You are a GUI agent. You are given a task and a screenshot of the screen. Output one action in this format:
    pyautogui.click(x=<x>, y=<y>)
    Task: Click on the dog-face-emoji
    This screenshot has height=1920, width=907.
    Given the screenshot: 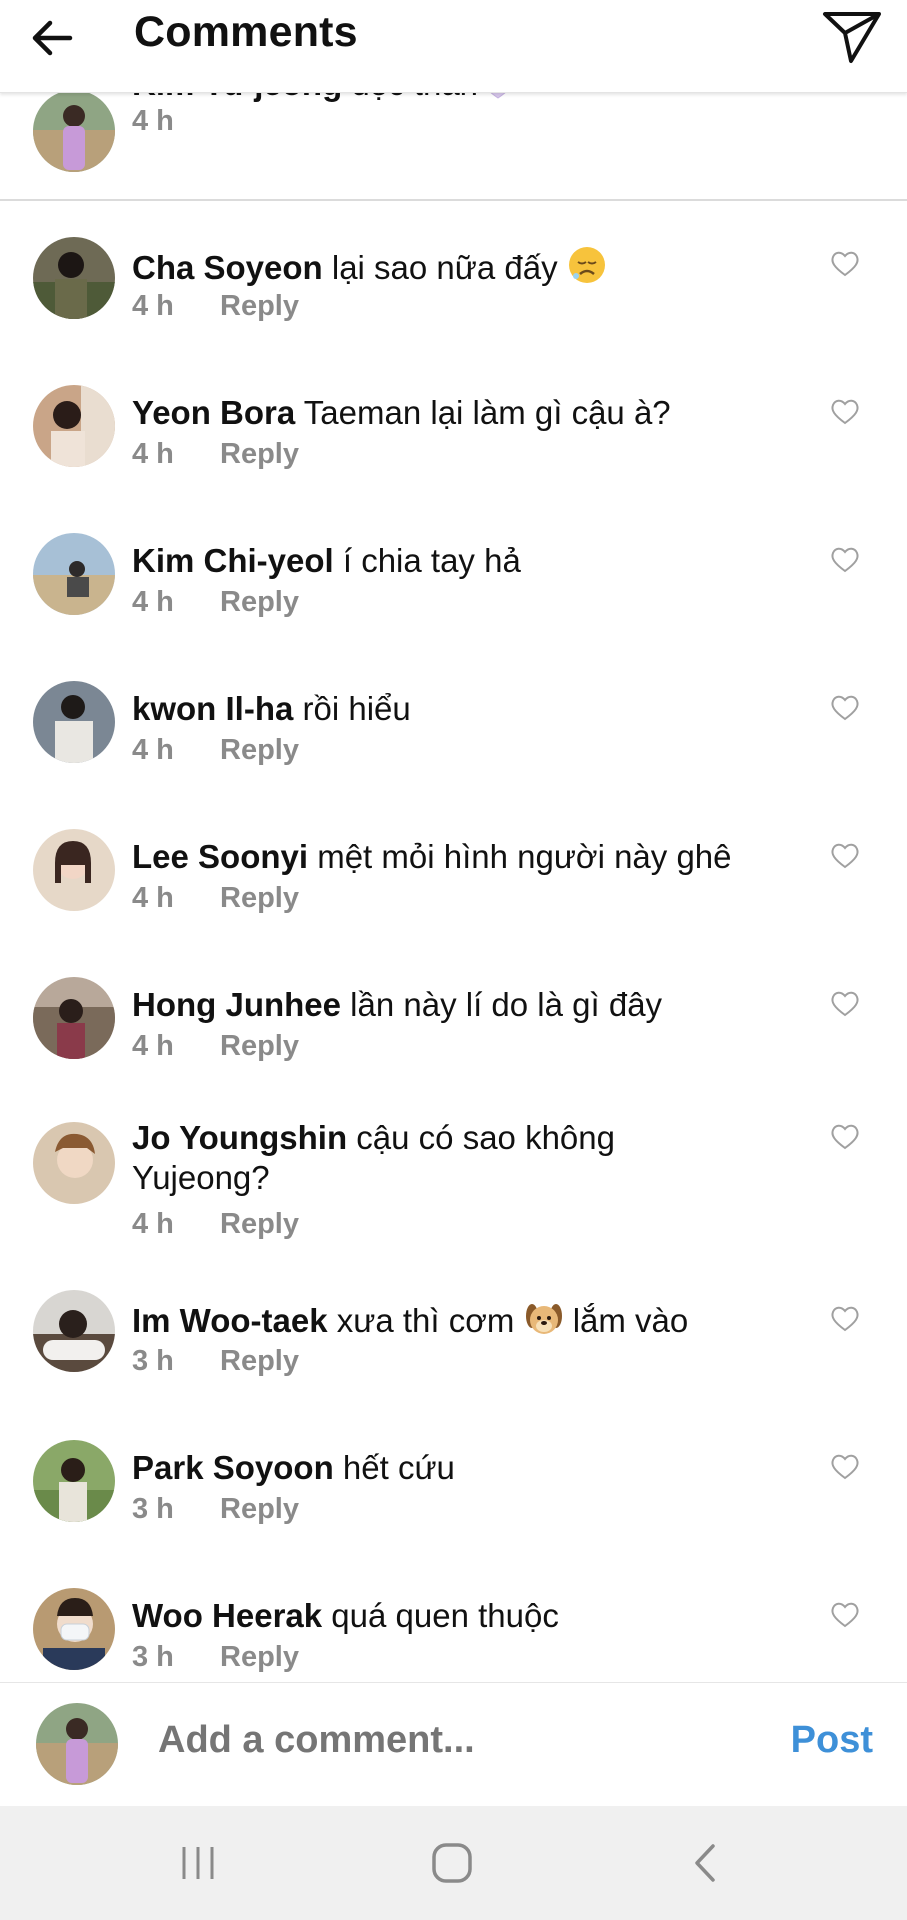 What is the action you would take?
    pyautogui.click(x=544, y=1323)
    